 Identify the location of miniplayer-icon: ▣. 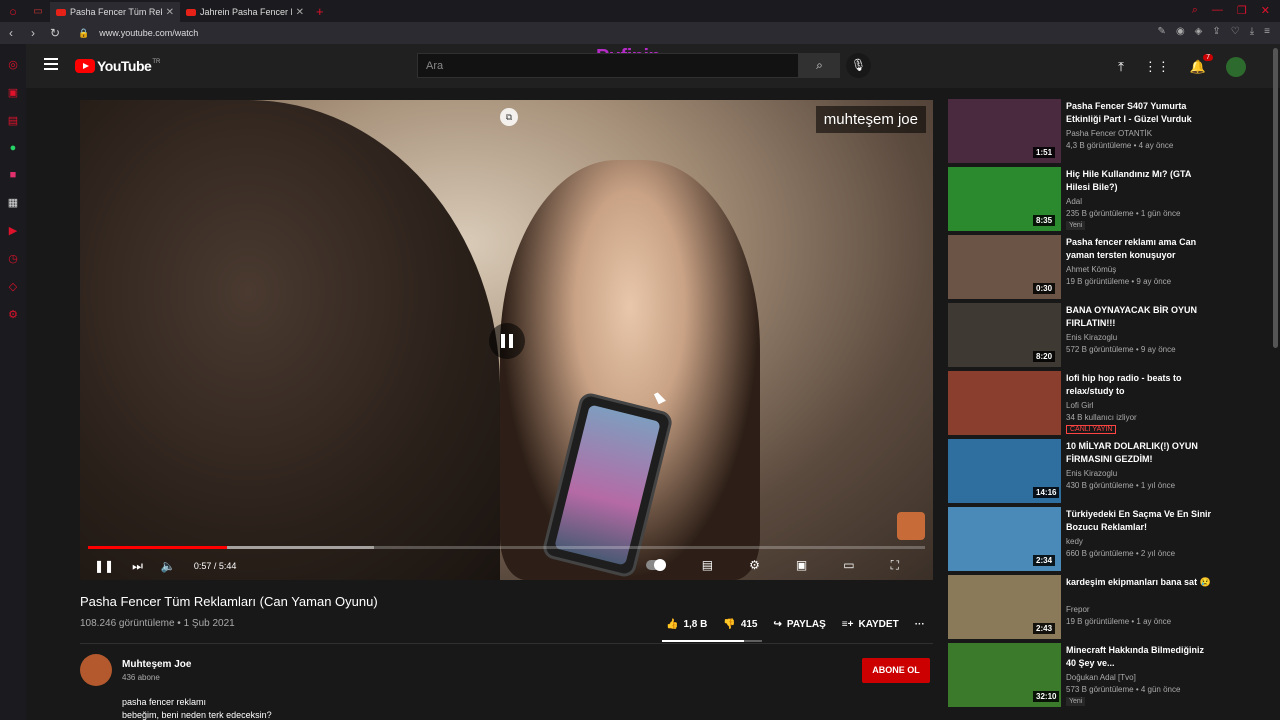
(801, 565).